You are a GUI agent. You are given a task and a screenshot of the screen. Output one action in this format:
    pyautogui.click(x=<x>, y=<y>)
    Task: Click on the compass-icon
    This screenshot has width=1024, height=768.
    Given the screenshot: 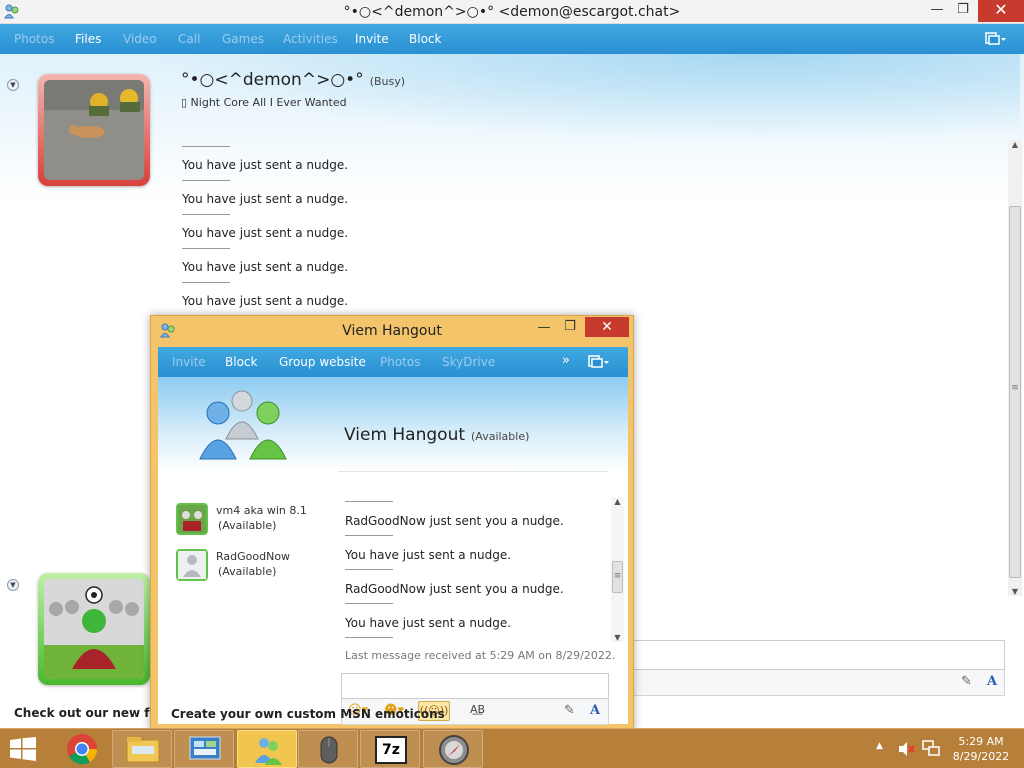 What is the action you would take?
    pyautogui.click(x=454, y=750)
    